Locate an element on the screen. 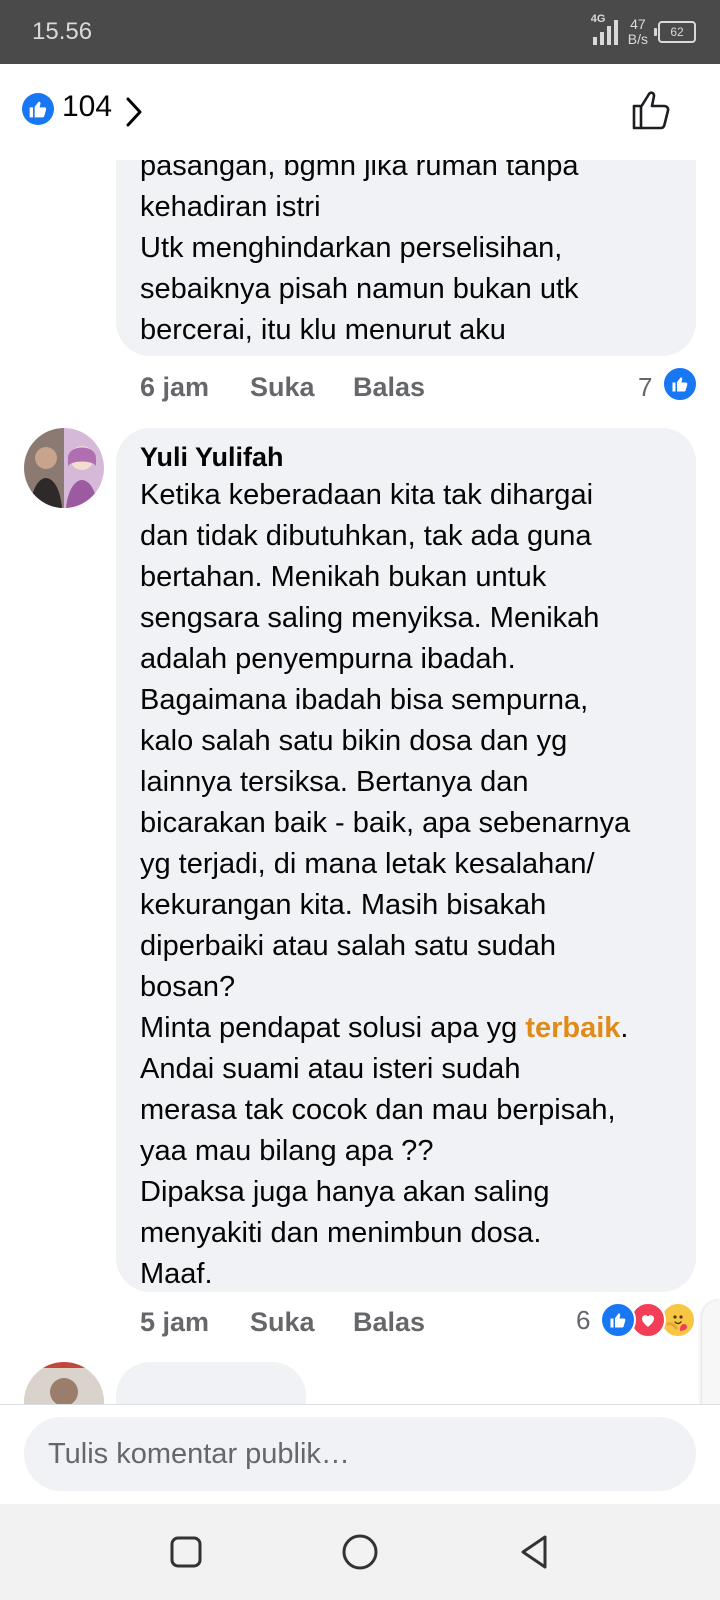 This screenshot has height=1600, width=720. square-icon is located at coordinates (186, 1552).